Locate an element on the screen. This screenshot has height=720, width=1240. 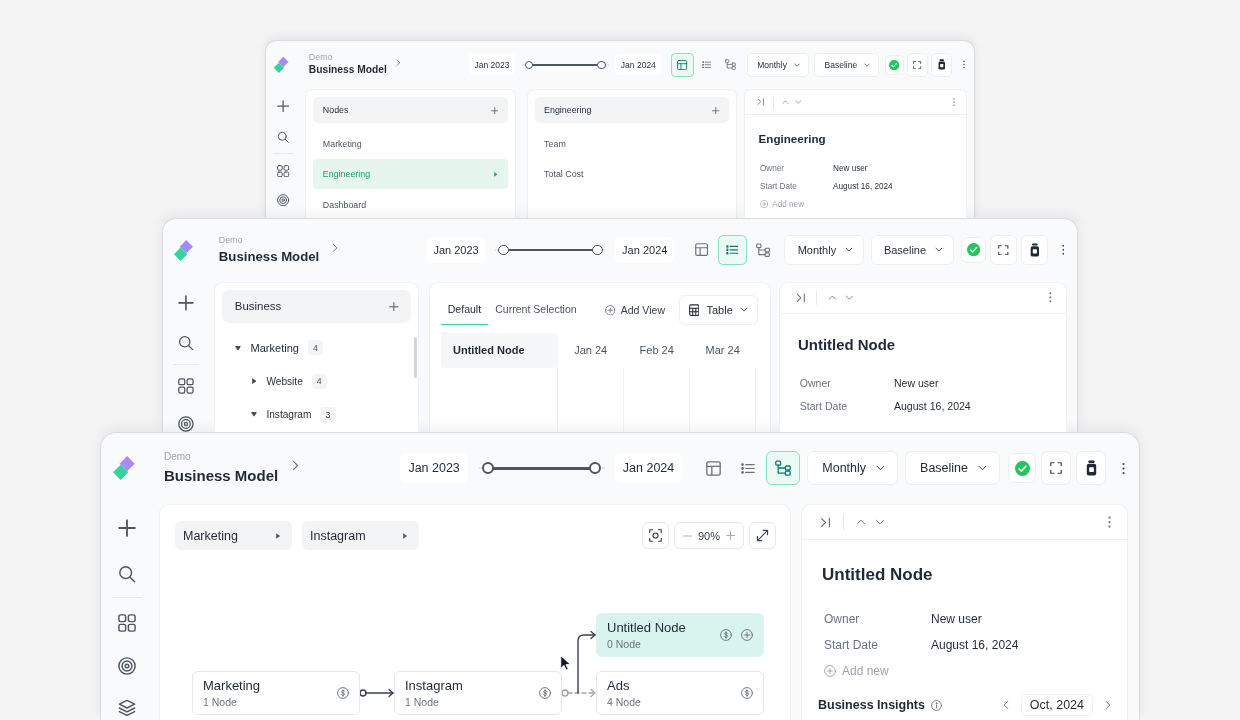
list-item: Marketing is located at coordinates (410, 144).